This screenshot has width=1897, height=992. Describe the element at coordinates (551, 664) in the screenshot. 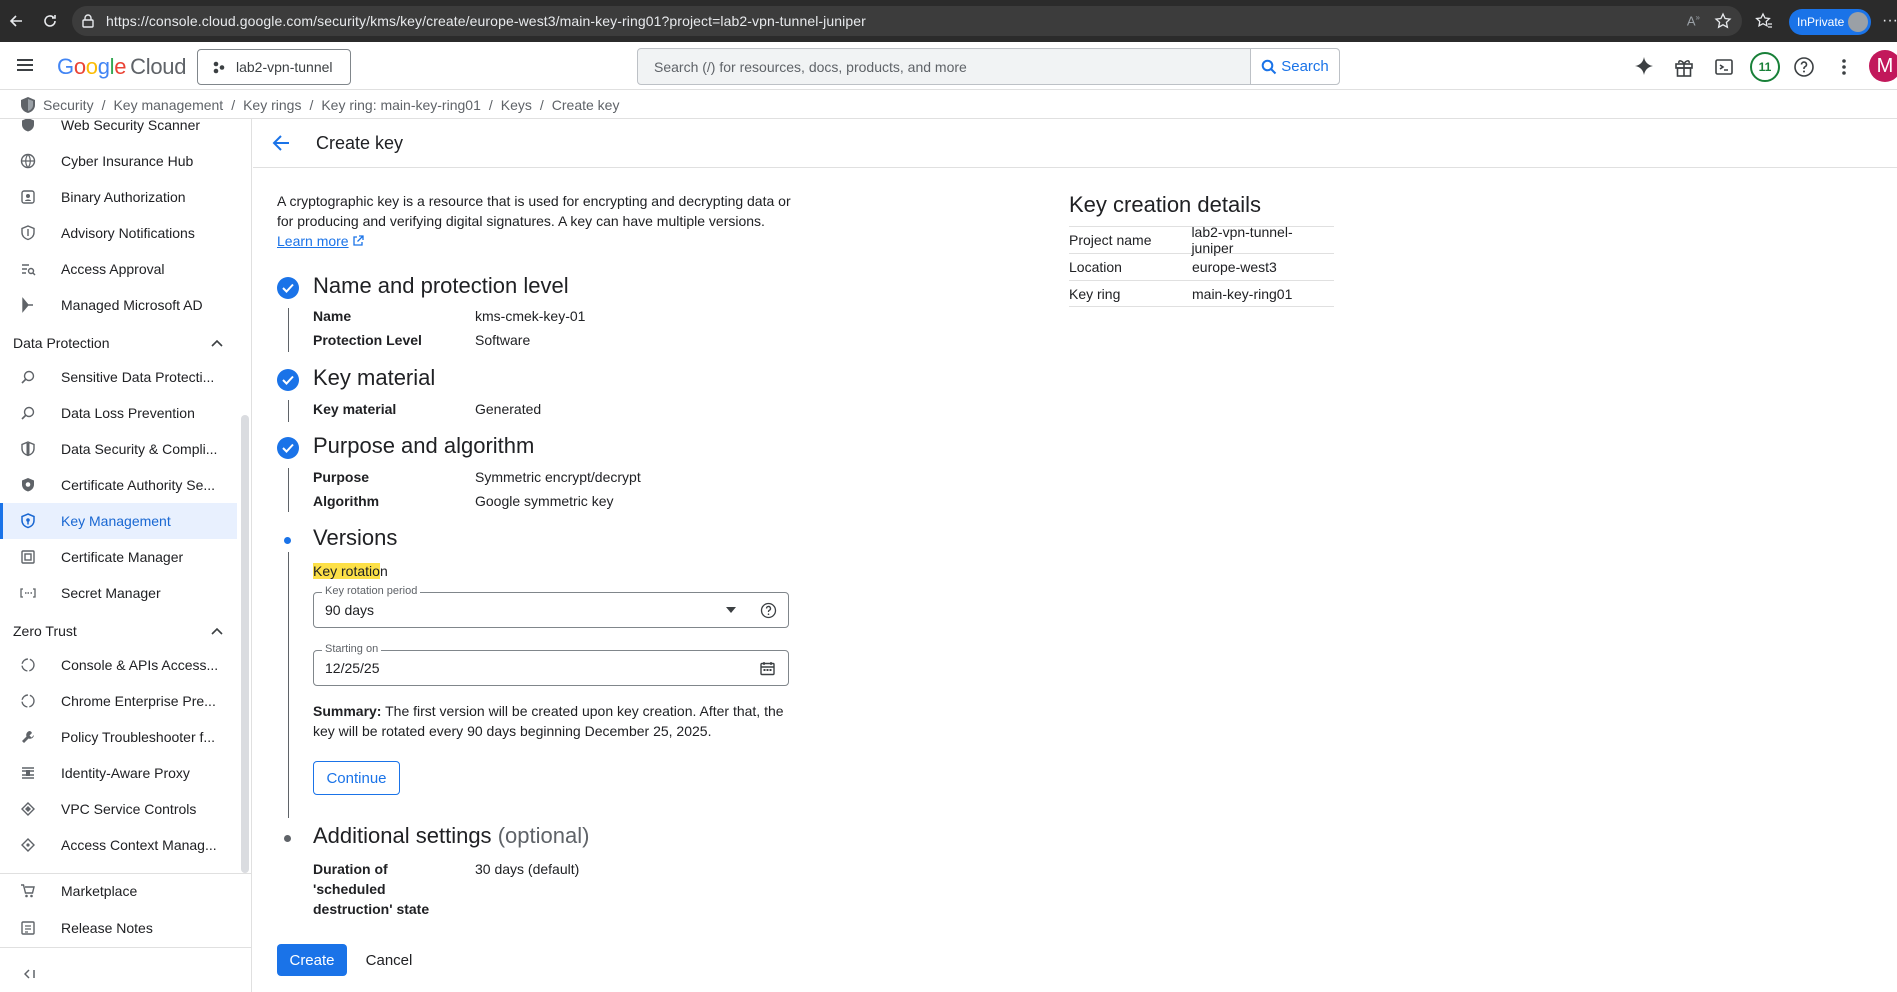

I see `starting-on-date-field: Starting on 12/25/25` at that location.